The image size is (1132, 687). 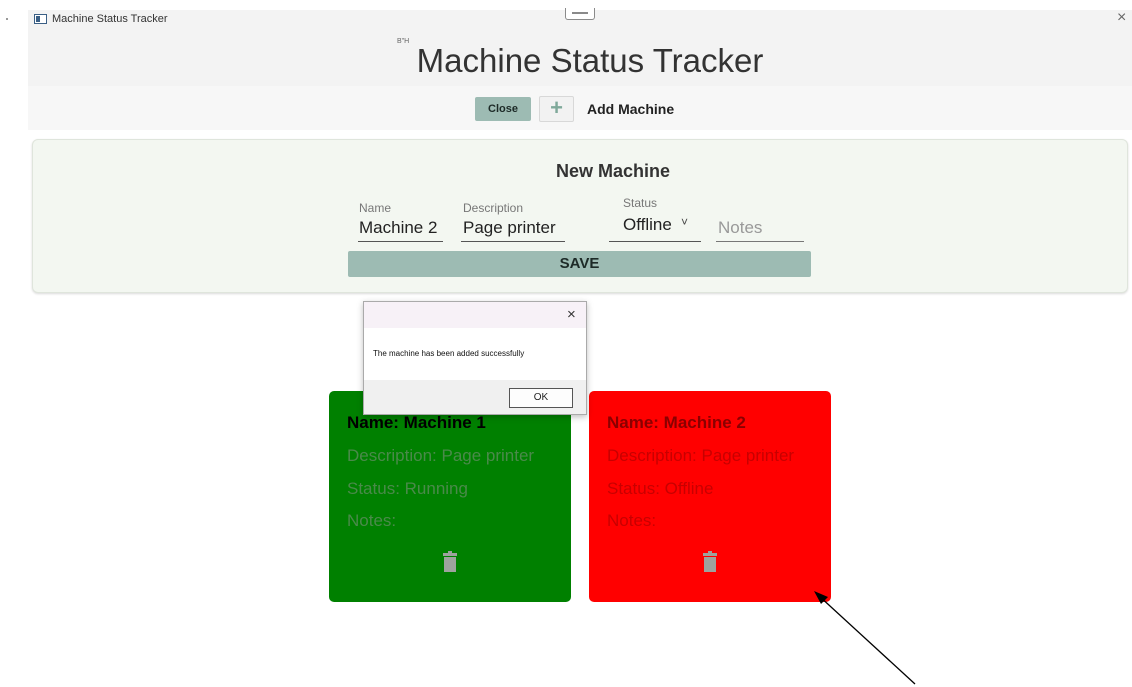 What do you see at coordinates (398, 228) in the screenshot?
I see `name-input: Machine 2` at bounding box center [398, 228].